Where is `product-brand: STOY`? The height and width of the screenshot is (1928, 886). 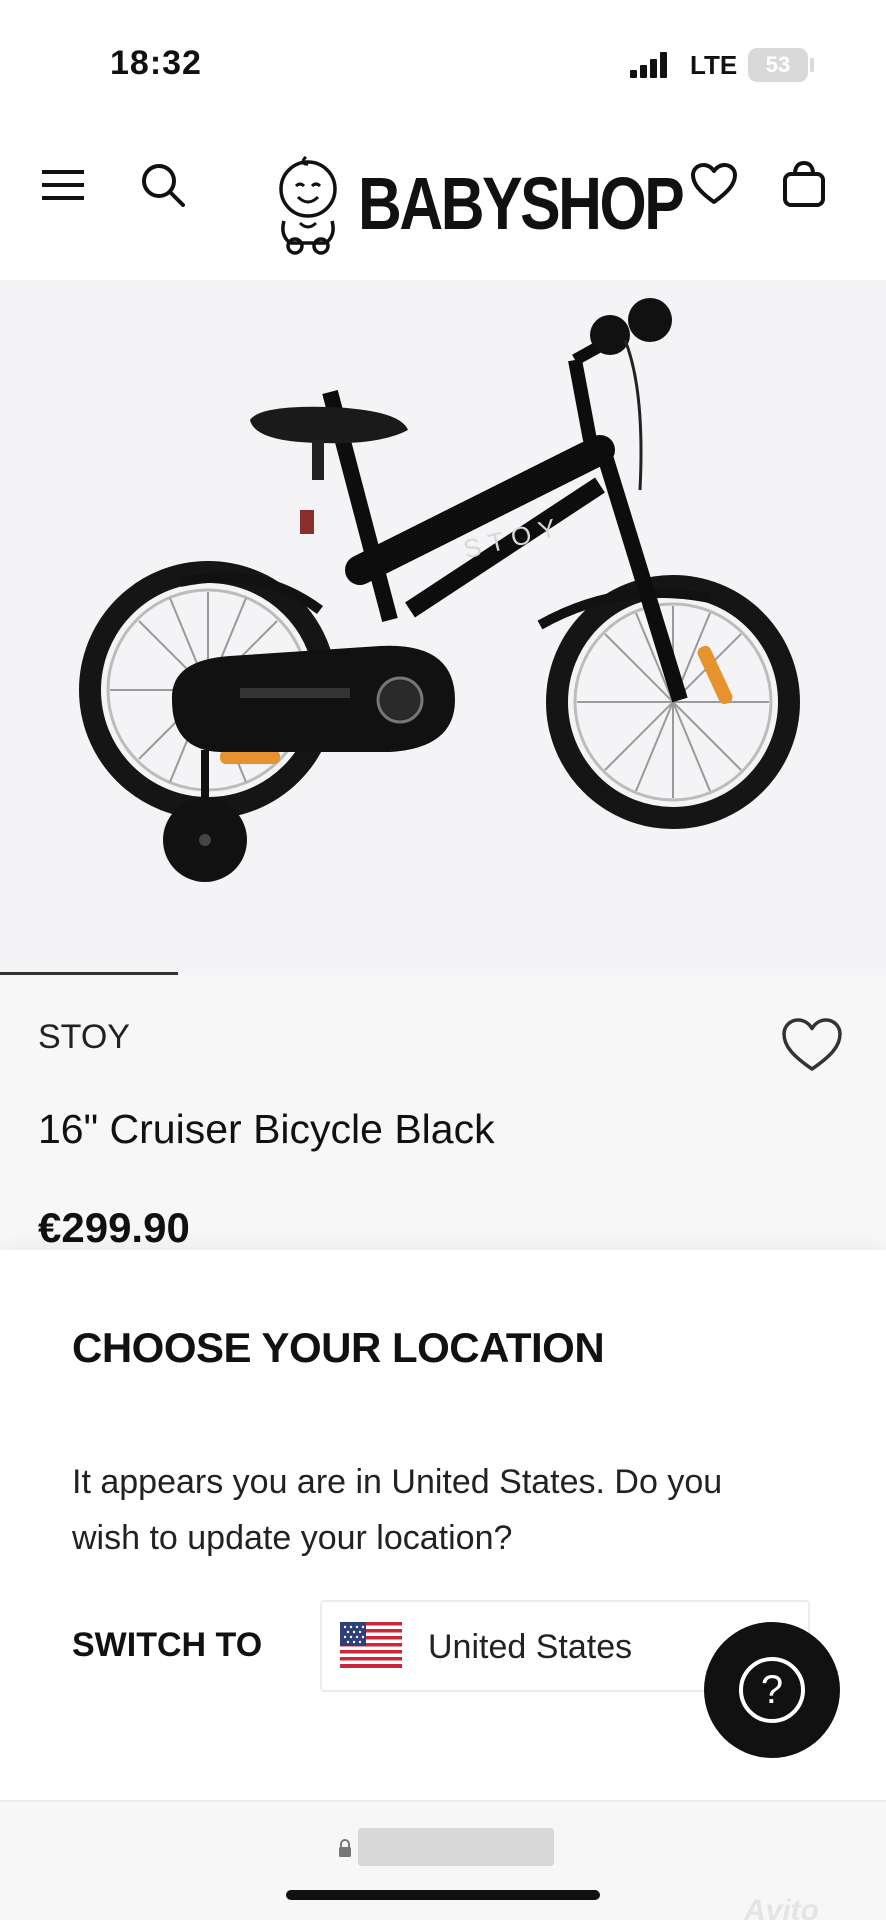
product-brand: STOY is located at coordinates (84, 1037).